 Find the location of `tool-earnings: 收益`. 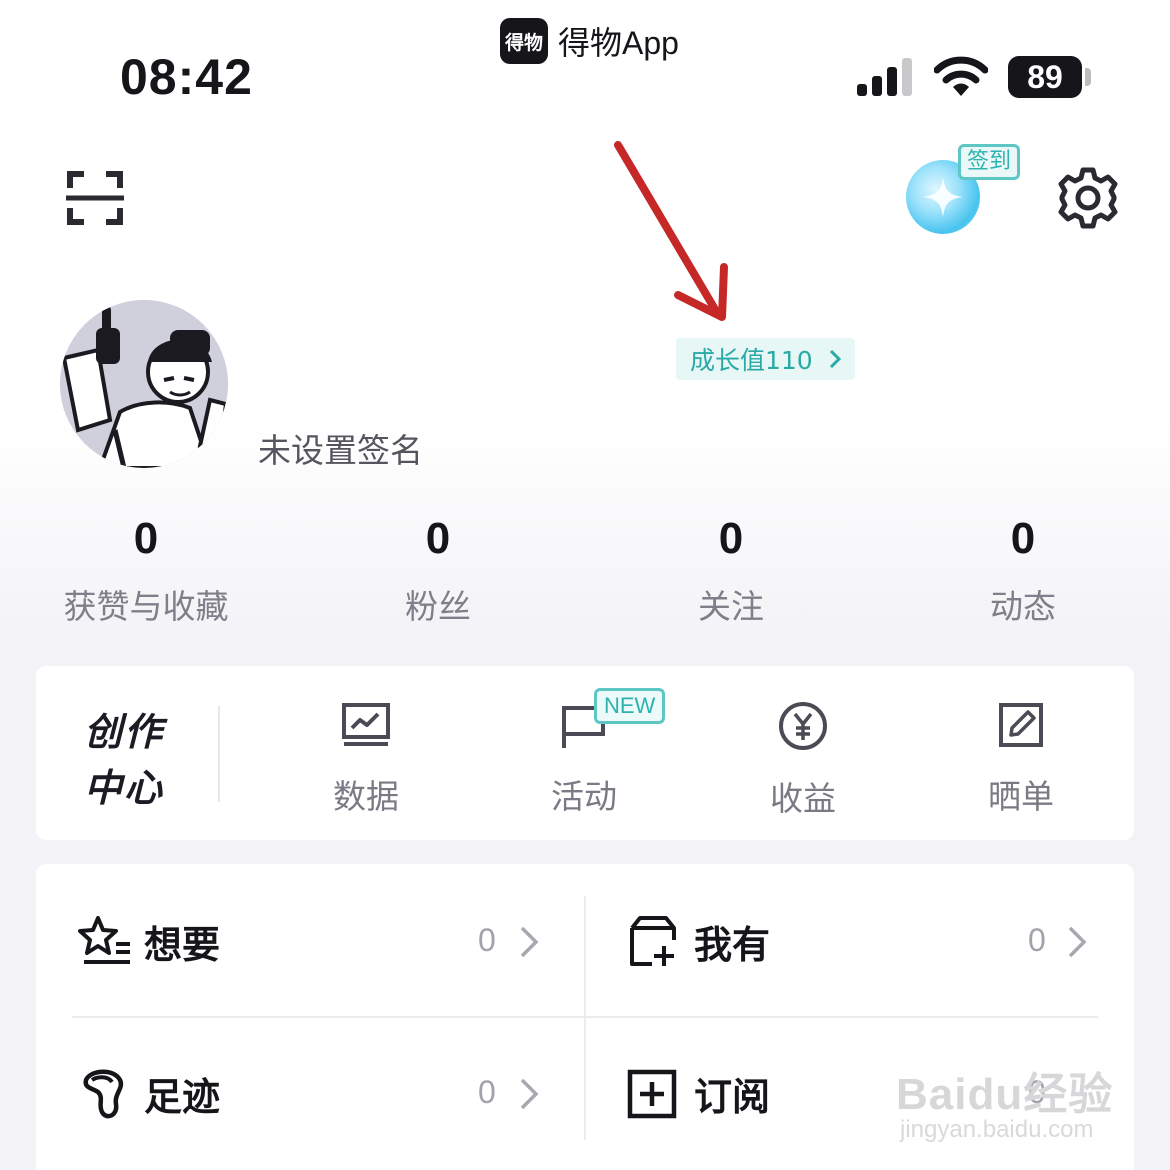

tool-earnings: 收益 is located at coordinates (803, 760).